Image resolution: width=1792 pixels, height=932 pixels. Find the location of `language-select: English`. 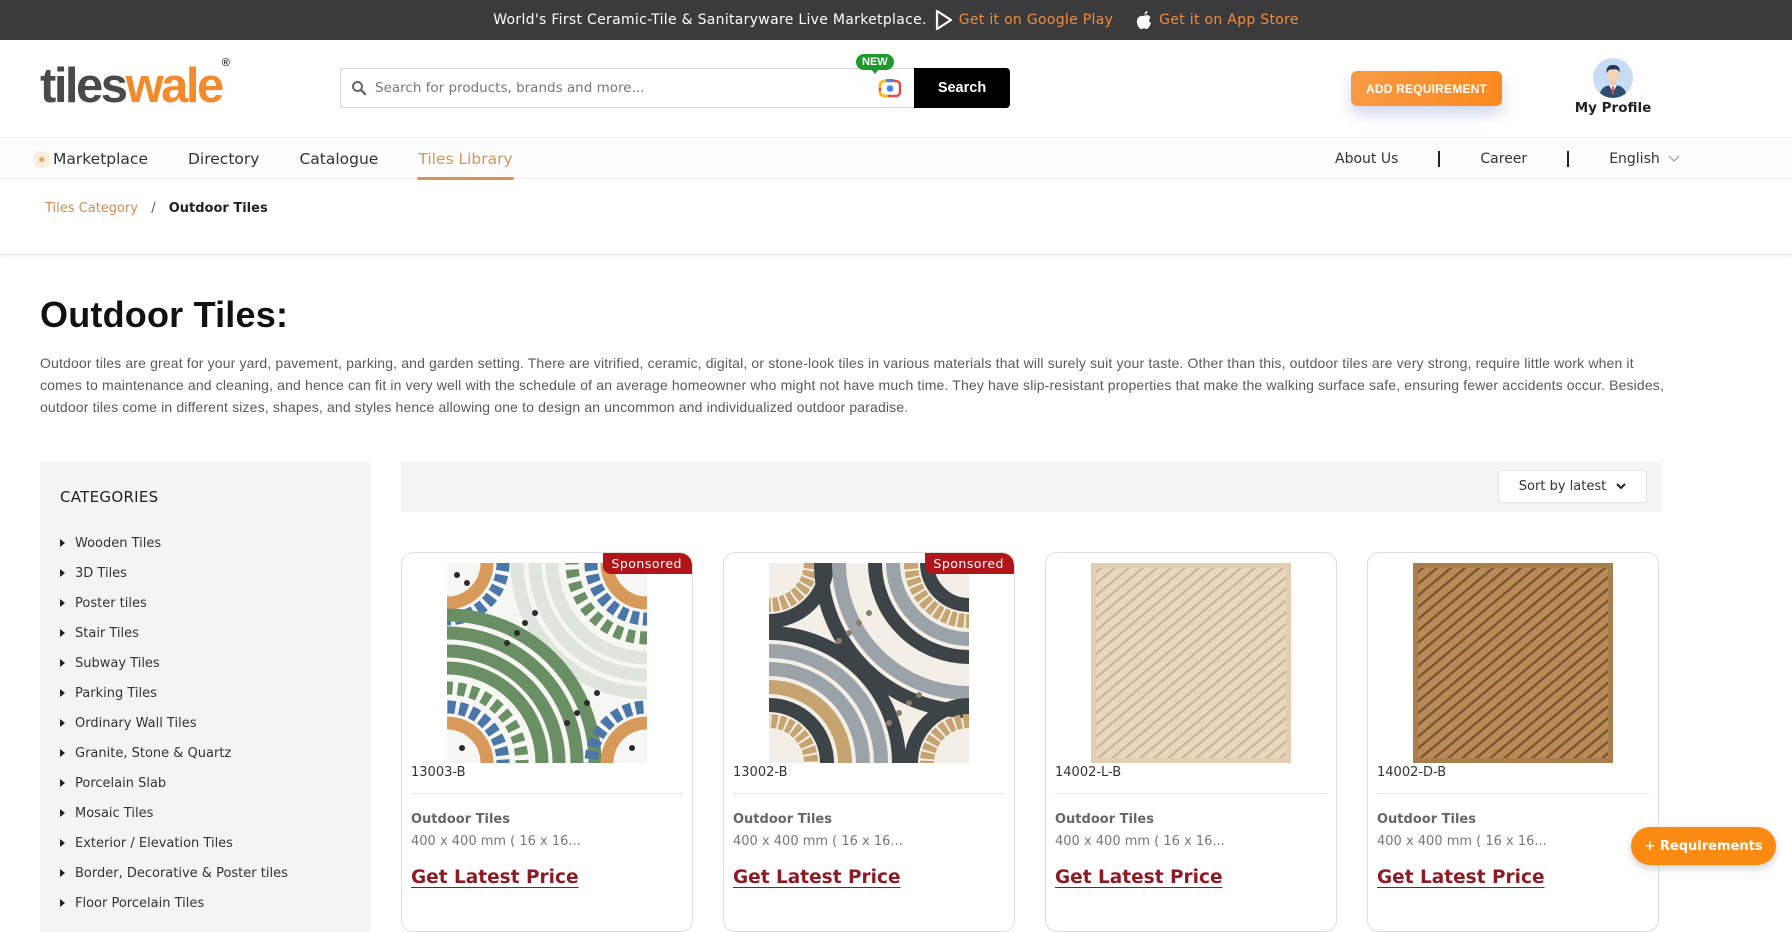

language-select: English is located at coordinates (1644, 159).